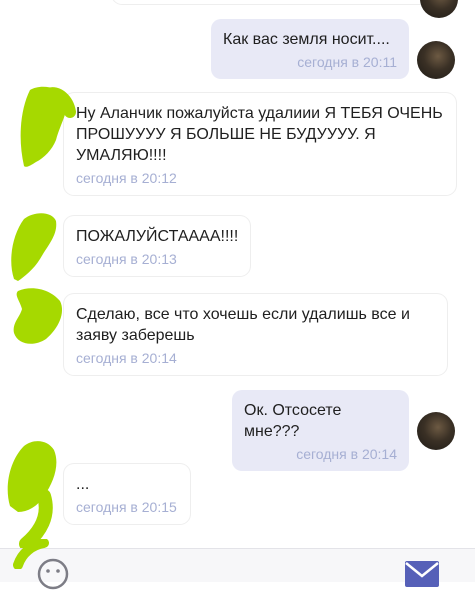  I want to click on message-bubble-outgoing: Ок. Отсосете мне??? сегодня в 20:14, so click(320, 430).